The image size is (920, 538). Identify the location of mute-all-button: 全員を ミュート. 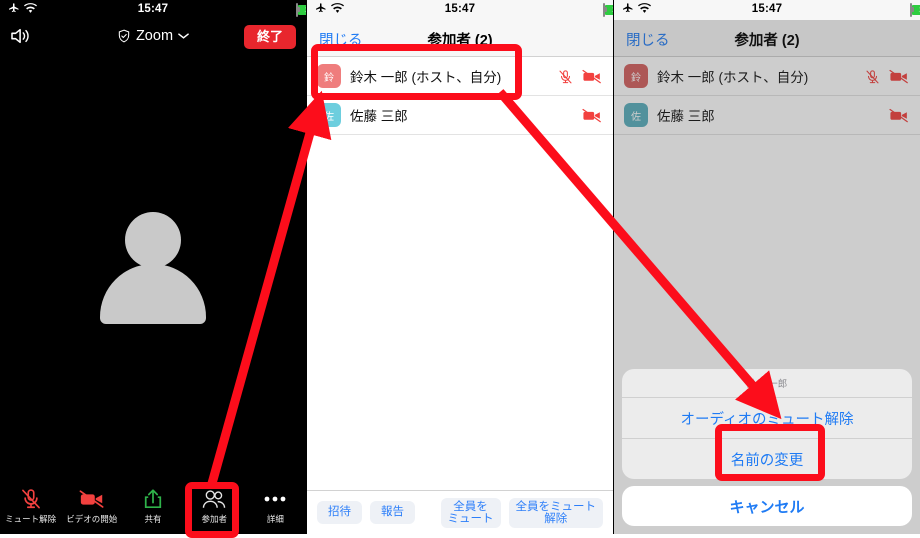
(470, 512).